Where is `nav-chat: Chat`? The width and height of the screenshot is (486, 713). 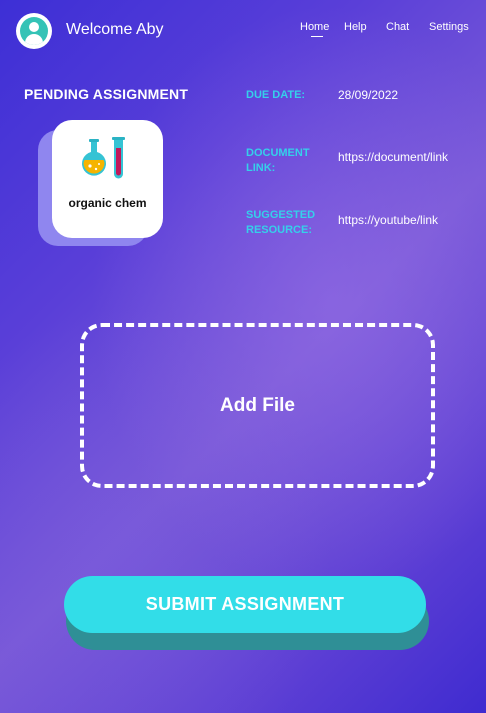 nav-chat: Chat is located at coordinates (397, 27).